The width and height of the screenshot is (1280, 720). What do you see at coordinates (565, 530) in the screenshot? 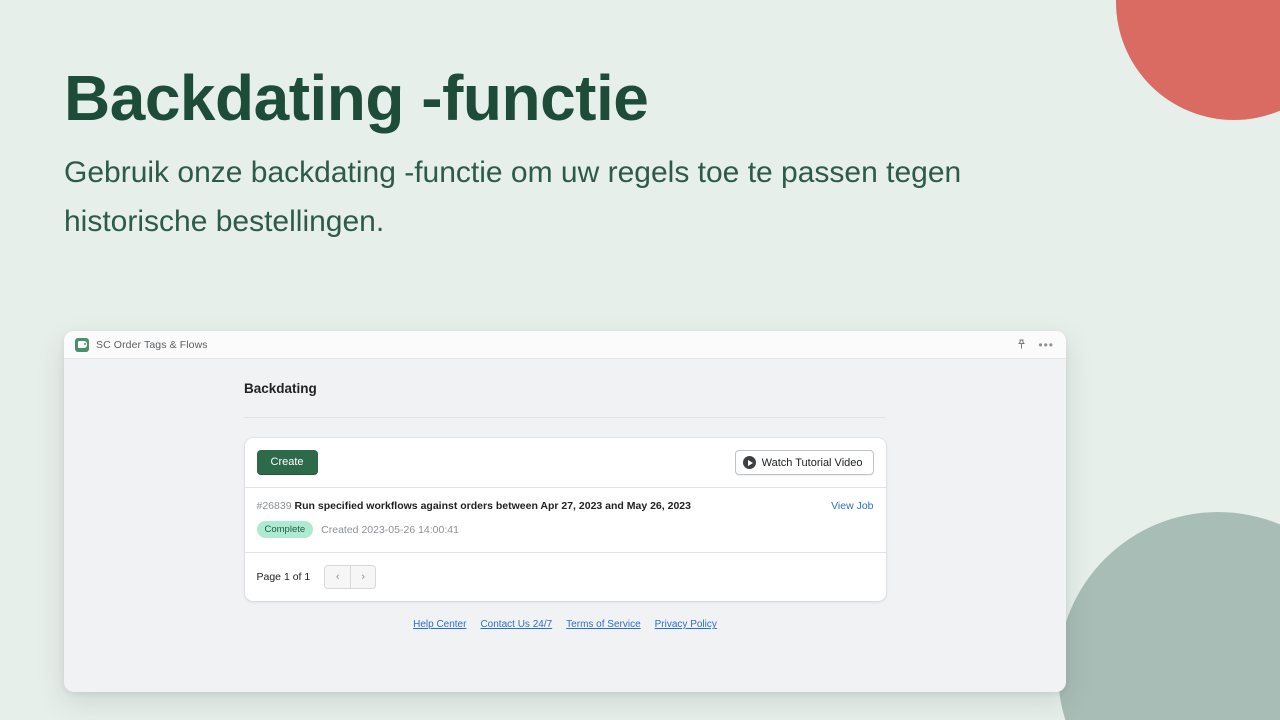
I see `job-meta: Complete Created 2023-05-26 14:00:41` at bounding box center [565, 530].